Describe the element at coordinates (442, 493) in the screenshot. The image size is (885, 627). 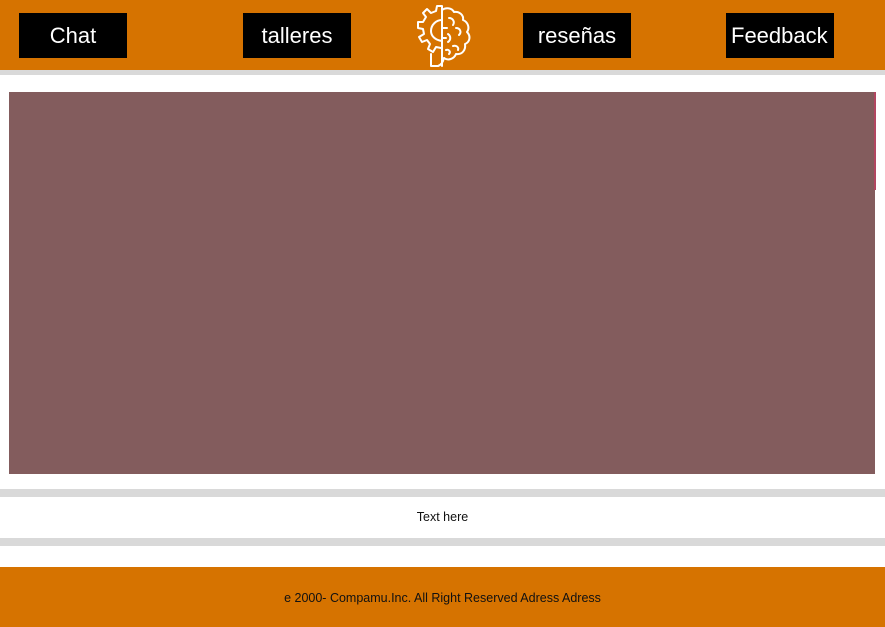
I see `content-divider-top` at that location.